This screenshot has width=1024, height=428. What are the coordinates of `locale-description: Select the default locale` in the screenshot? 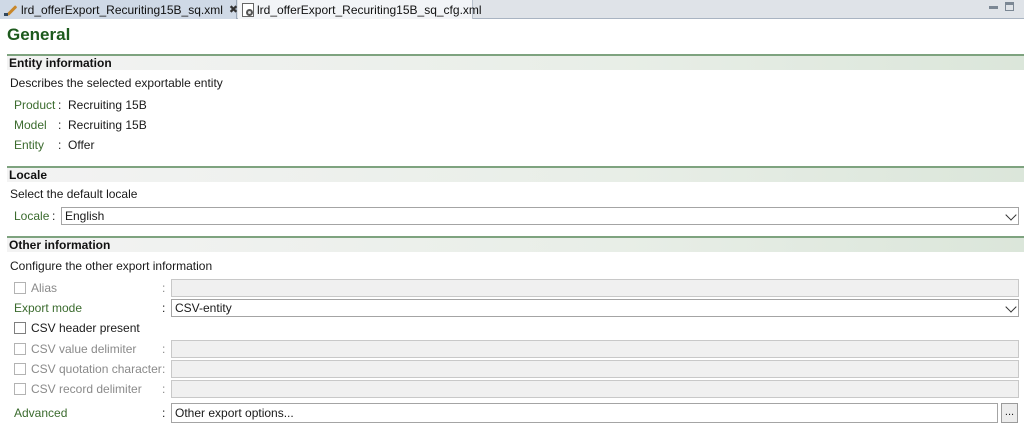 It's located at (74, 194).